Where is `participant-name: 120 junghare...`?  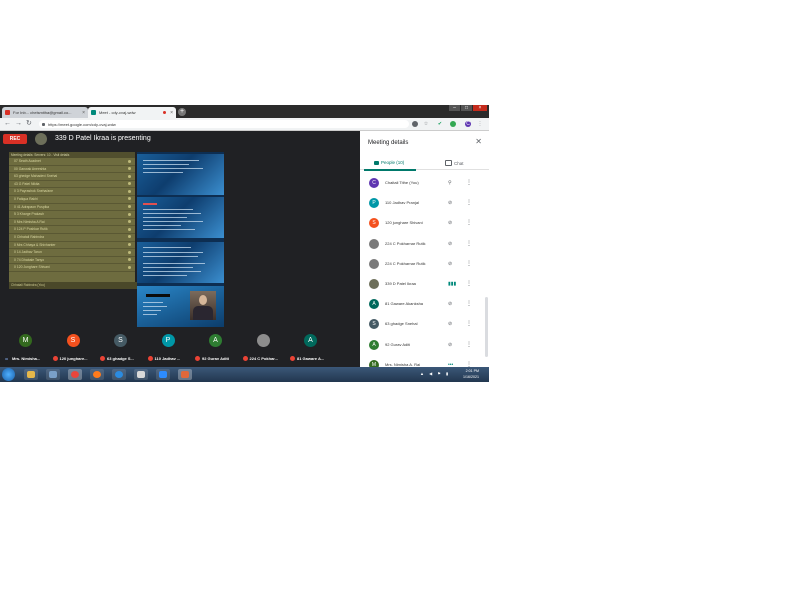
participant-name: 120 junghare... is located at coordinates (73, 358).